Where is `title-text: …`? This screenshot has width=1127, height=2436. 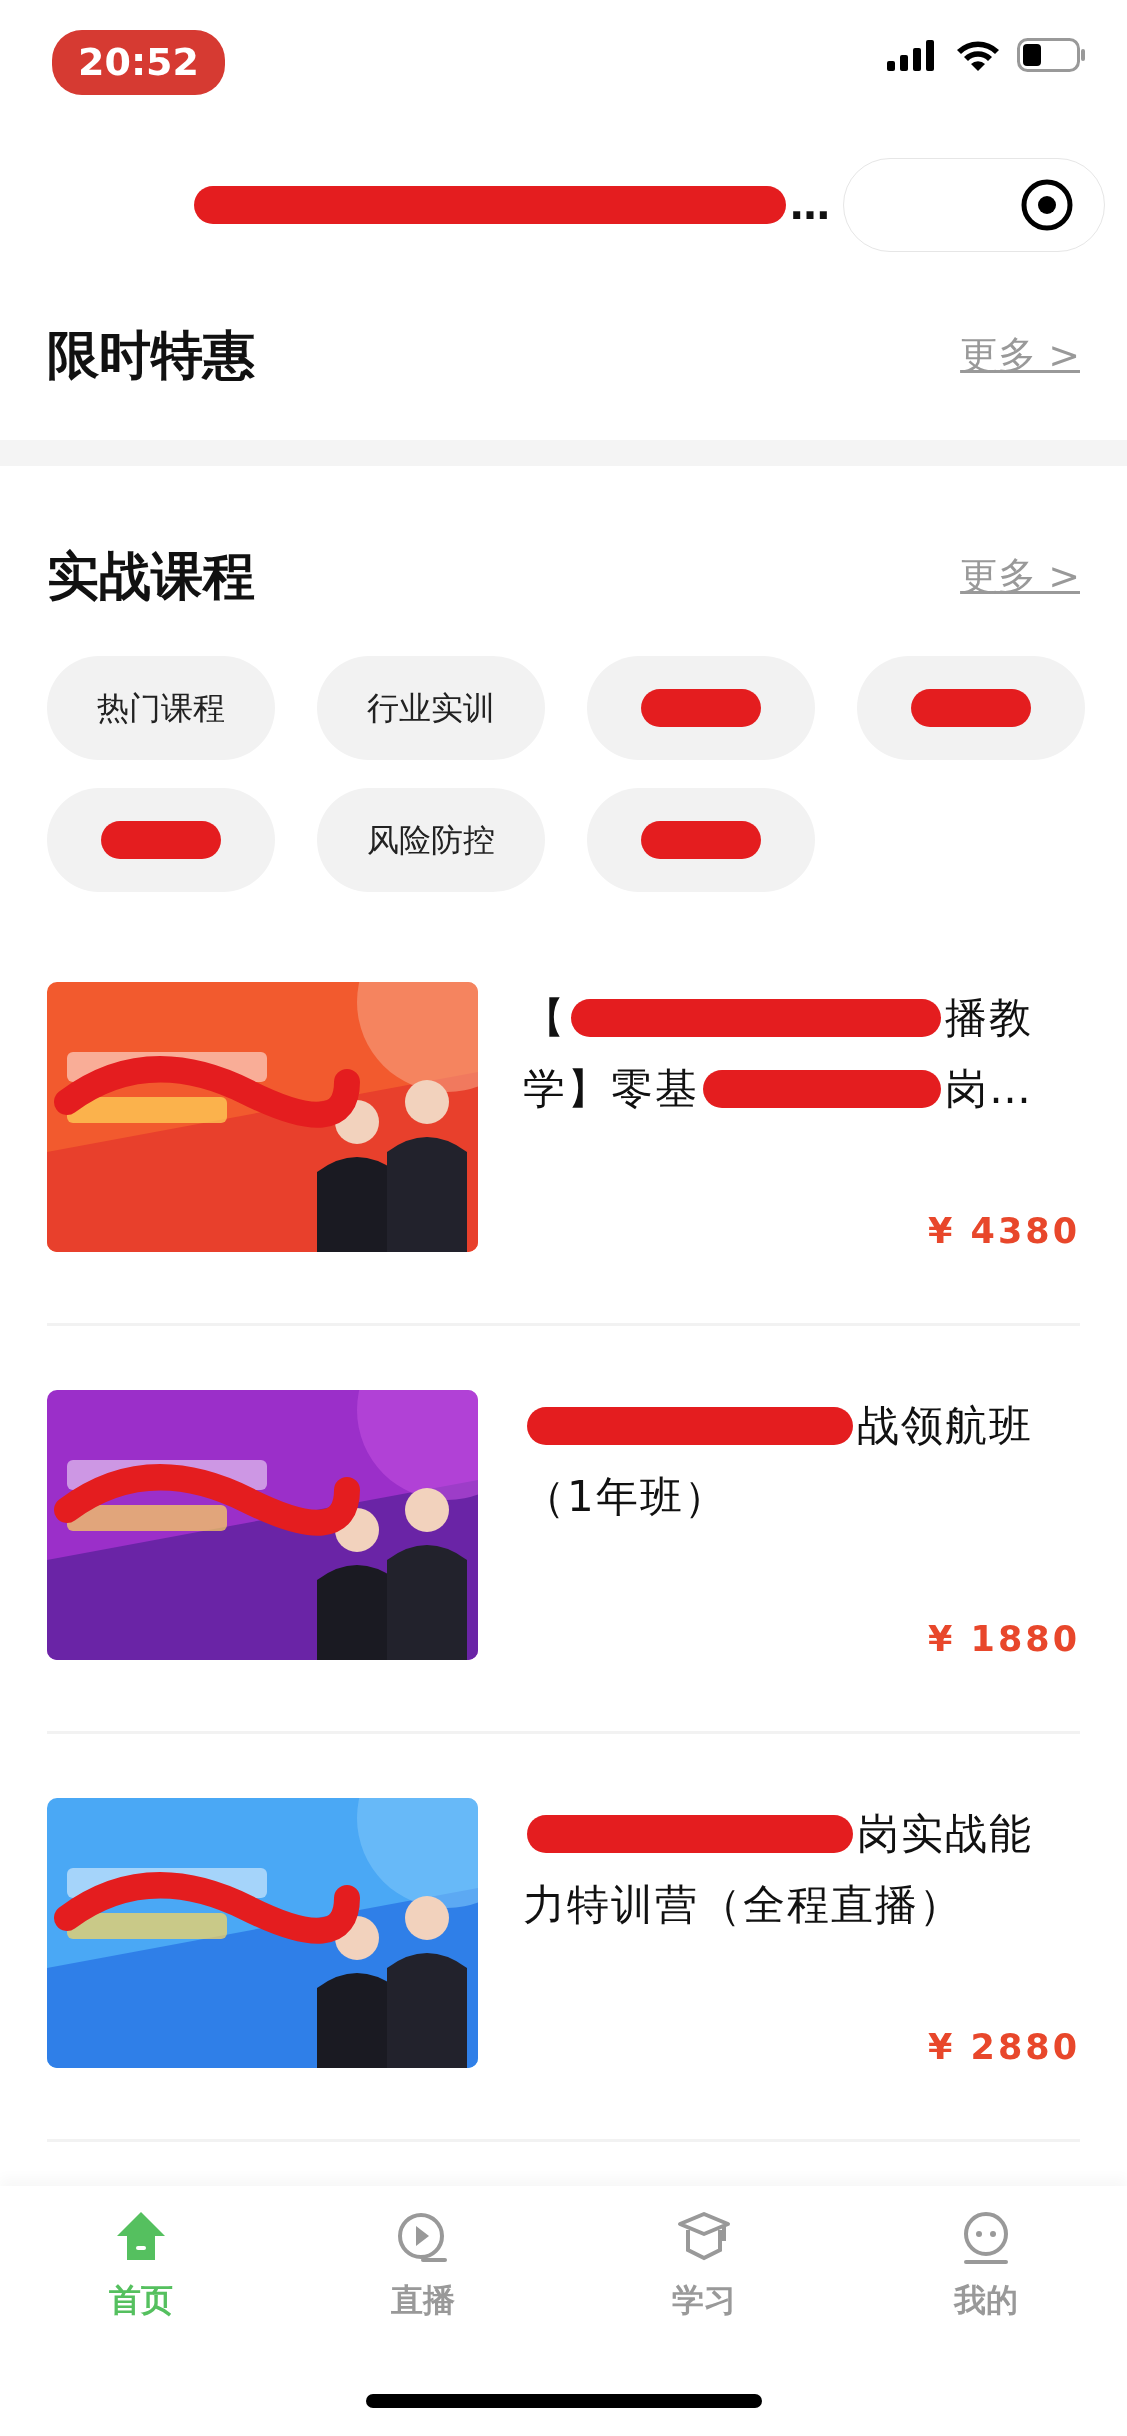 title-text: … is located at coordinates (810, 205).